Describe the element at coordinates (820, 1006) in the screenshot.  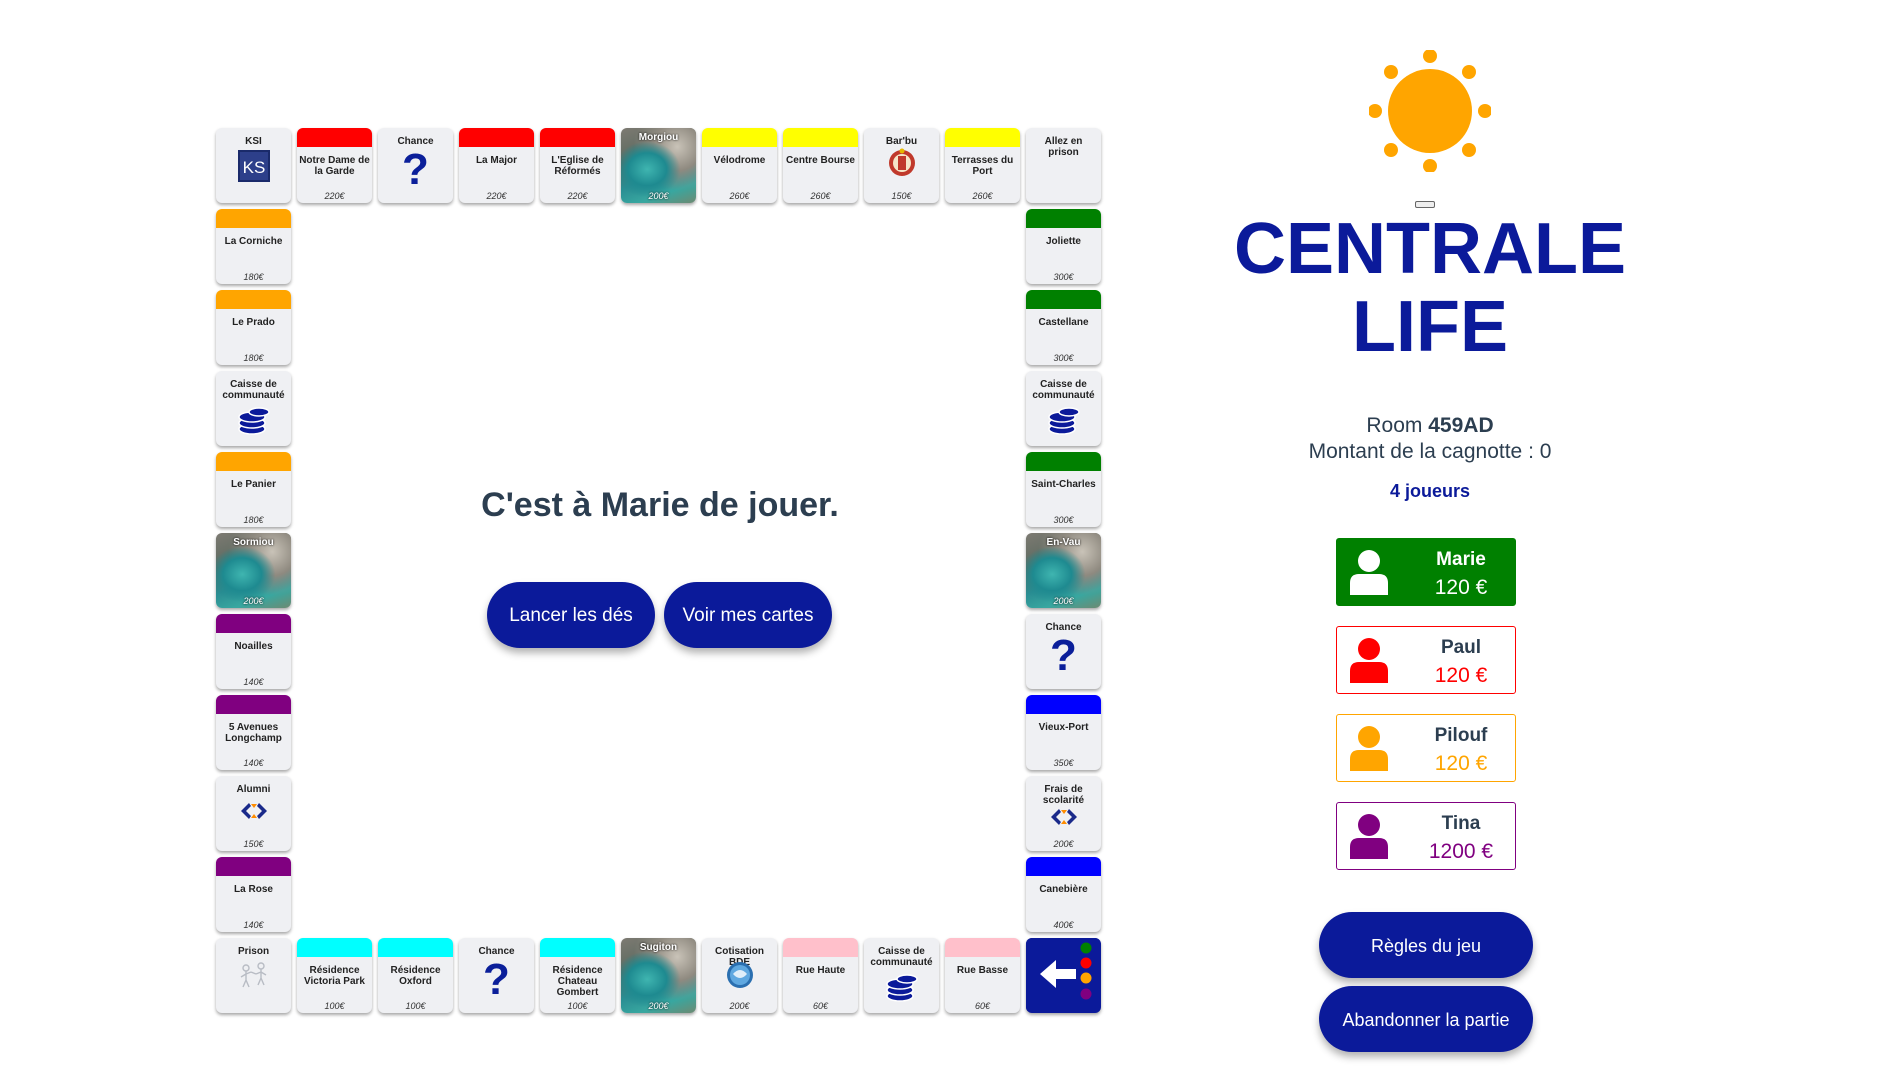
I see `cell-price: 60€` at that location.